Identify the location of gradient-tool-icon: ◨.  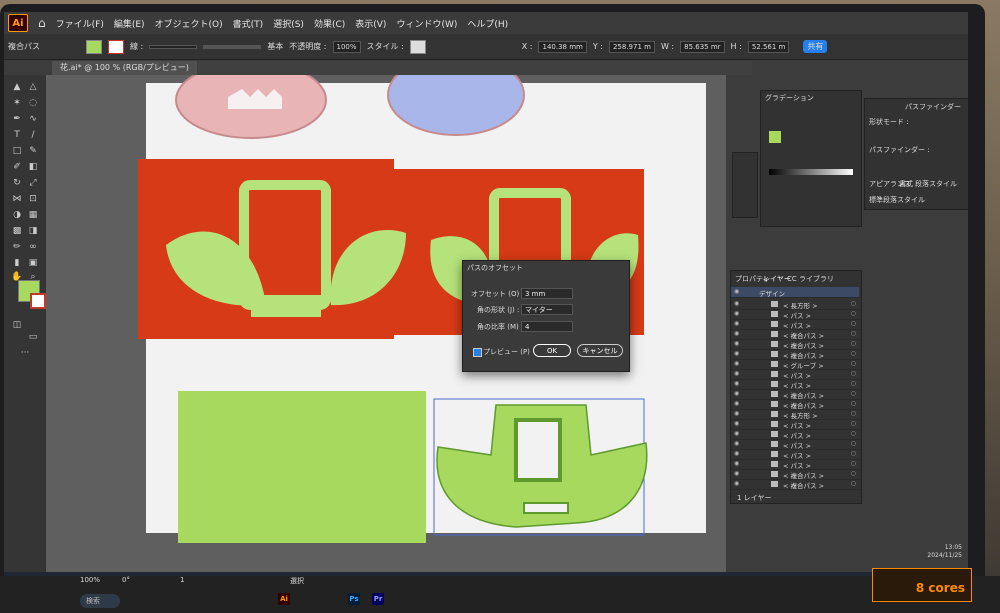
(33, 231).